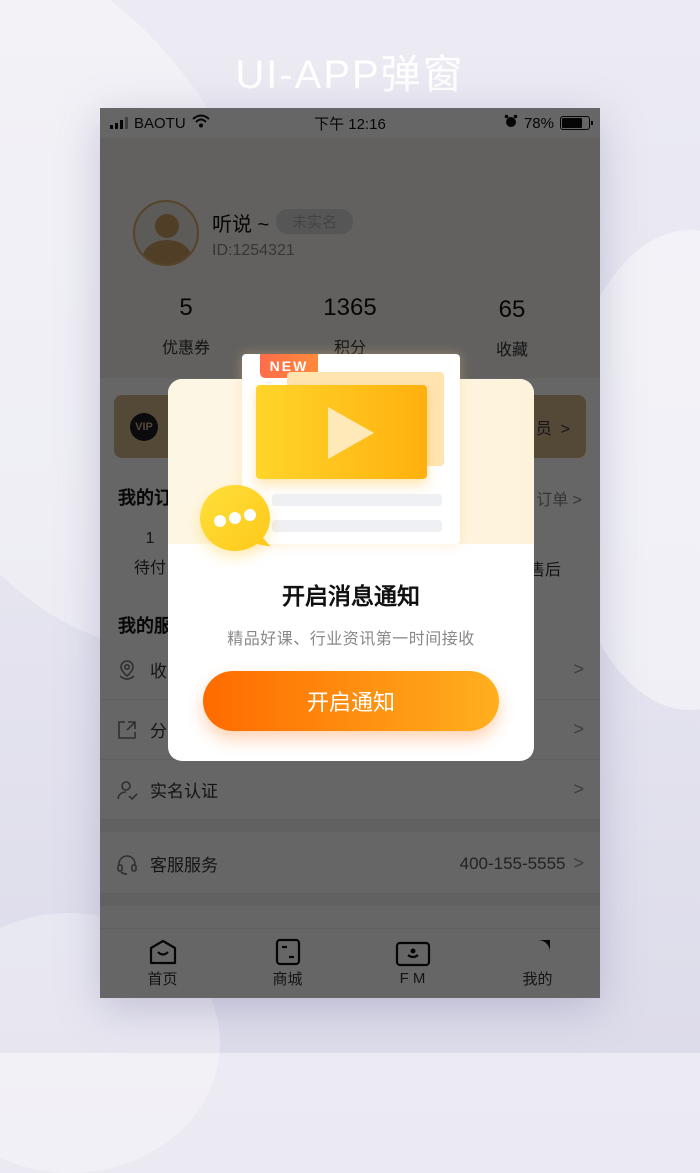 This screenshot has width=700, height=1173. I want to click on doc-illustration: NEW, so click(351, 449).